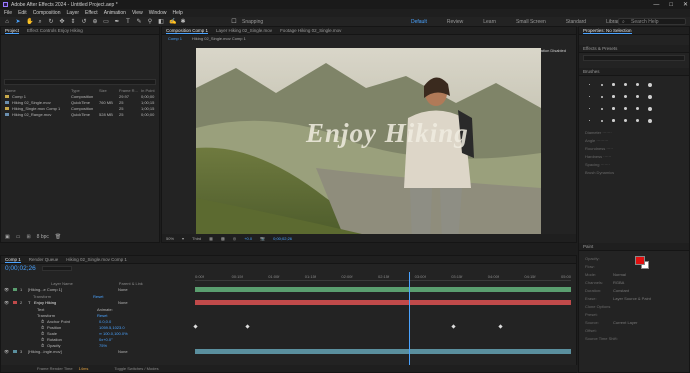 This screenshot has height=373, width=690. I want to click on region-icon: ▦, so click(211, 238).